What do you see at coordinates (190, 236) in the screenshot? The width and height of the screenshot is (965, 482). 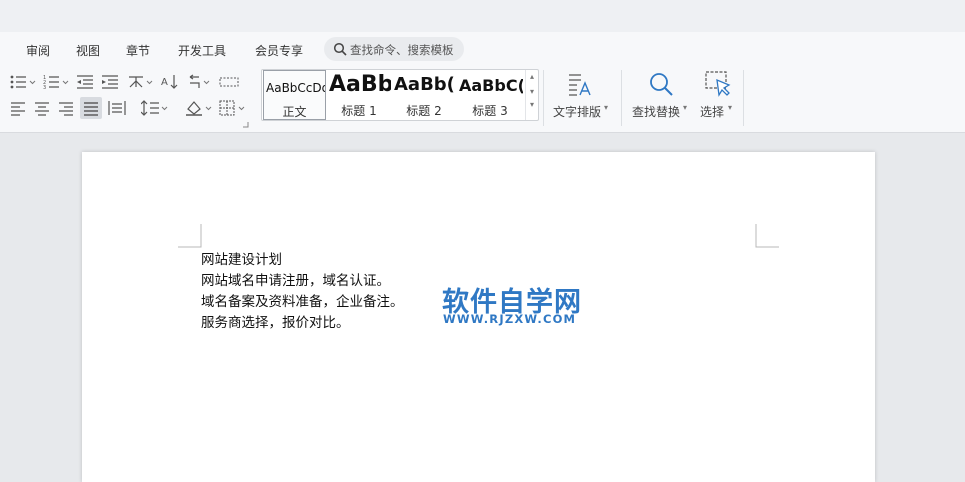 I see `margin-corner-top-left` at bounding box center [190, 236].